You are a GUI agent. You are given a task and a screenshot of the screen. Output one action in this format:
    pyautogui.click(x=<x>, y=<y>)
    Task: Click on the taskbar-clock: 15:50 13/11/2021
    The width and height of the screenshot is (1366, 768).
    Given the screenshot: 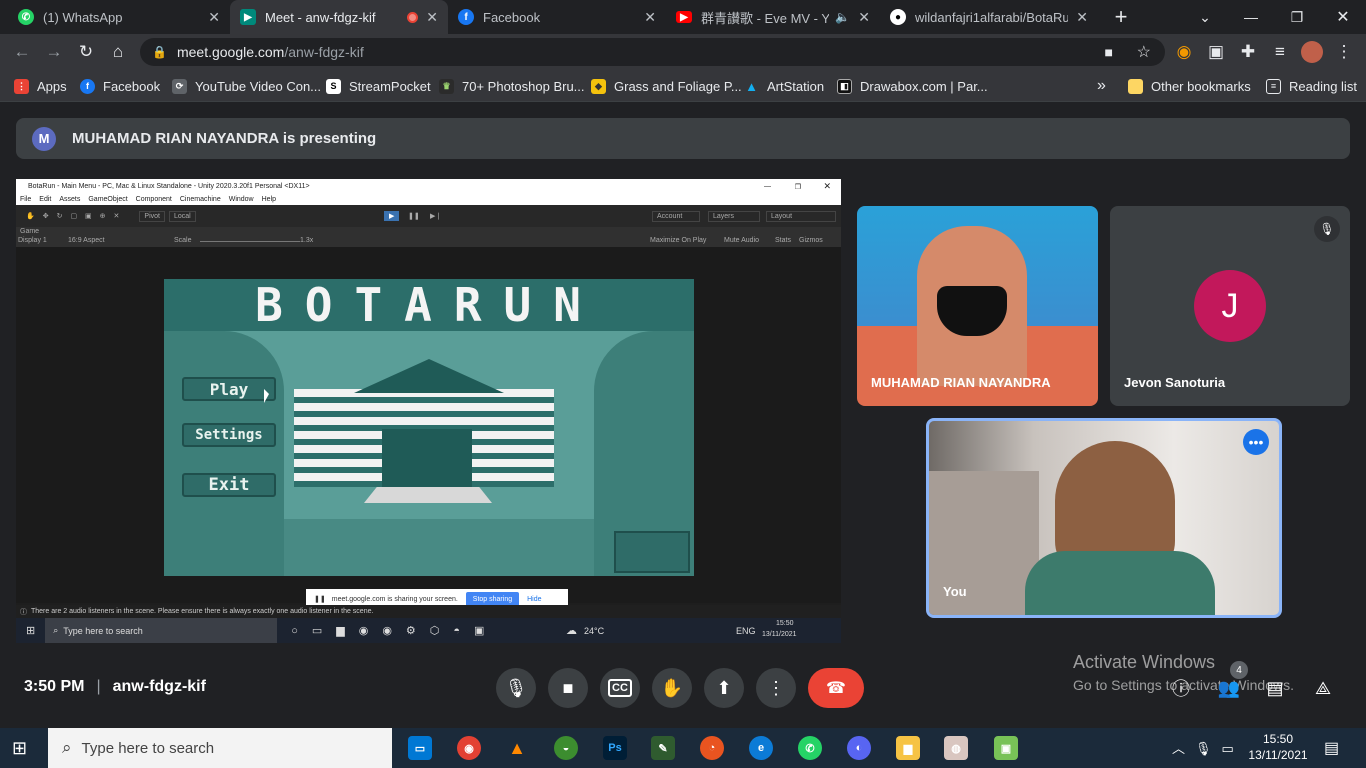 What is the action you would take?
    pyautogui.click(x=1278, y=747)
    